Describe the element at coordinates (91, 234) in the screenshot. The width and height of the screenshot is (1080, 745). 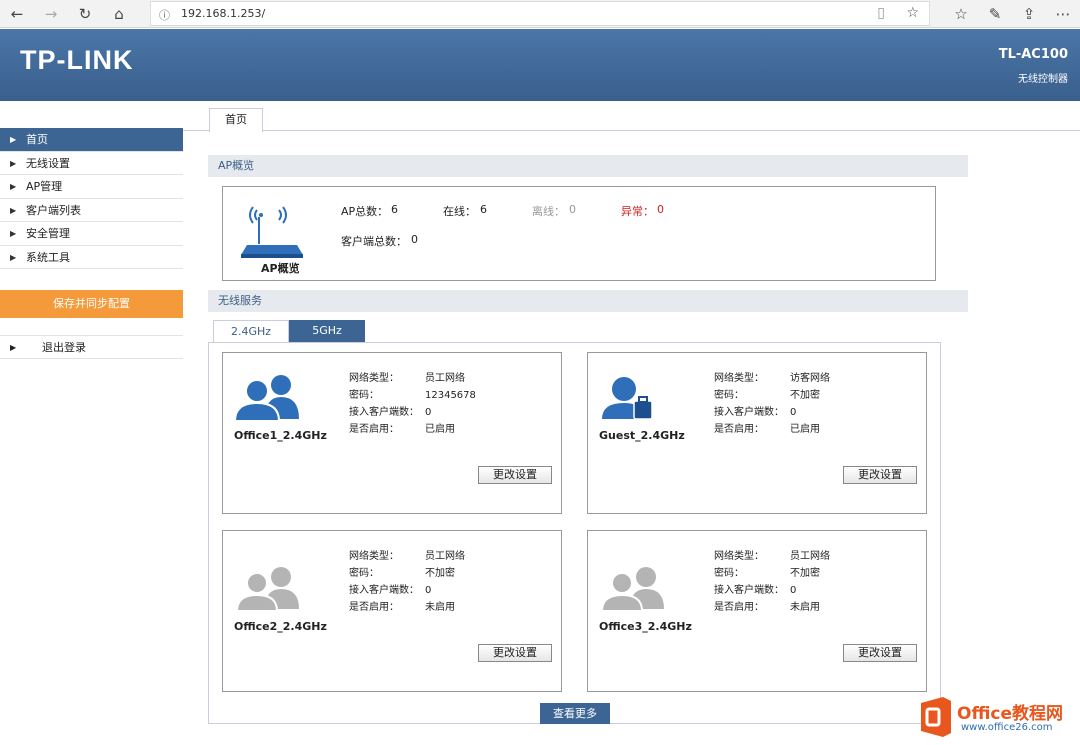
I see `sidebar-item-security: ▶ 安全管理` at that location.